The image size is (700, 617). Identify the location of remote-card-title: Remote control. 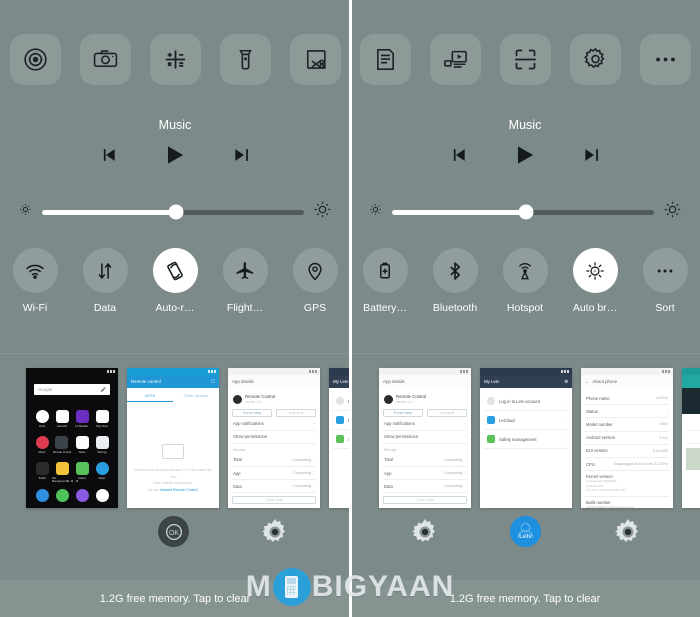
(146, 381).